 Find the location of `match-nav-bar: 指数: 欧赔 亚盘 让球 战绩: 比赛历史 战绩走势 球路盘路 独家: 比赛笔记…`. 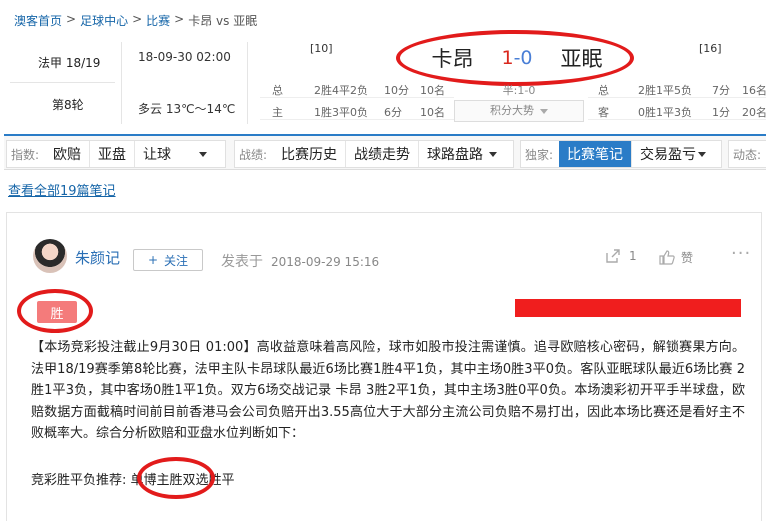

match-nav-bar: 指数: 欧赔 亚盘 让球 战绩: 比赛历史 战绩走势 球路盘路 独家: 比赛笔记… is located at coordinates (385, 152).